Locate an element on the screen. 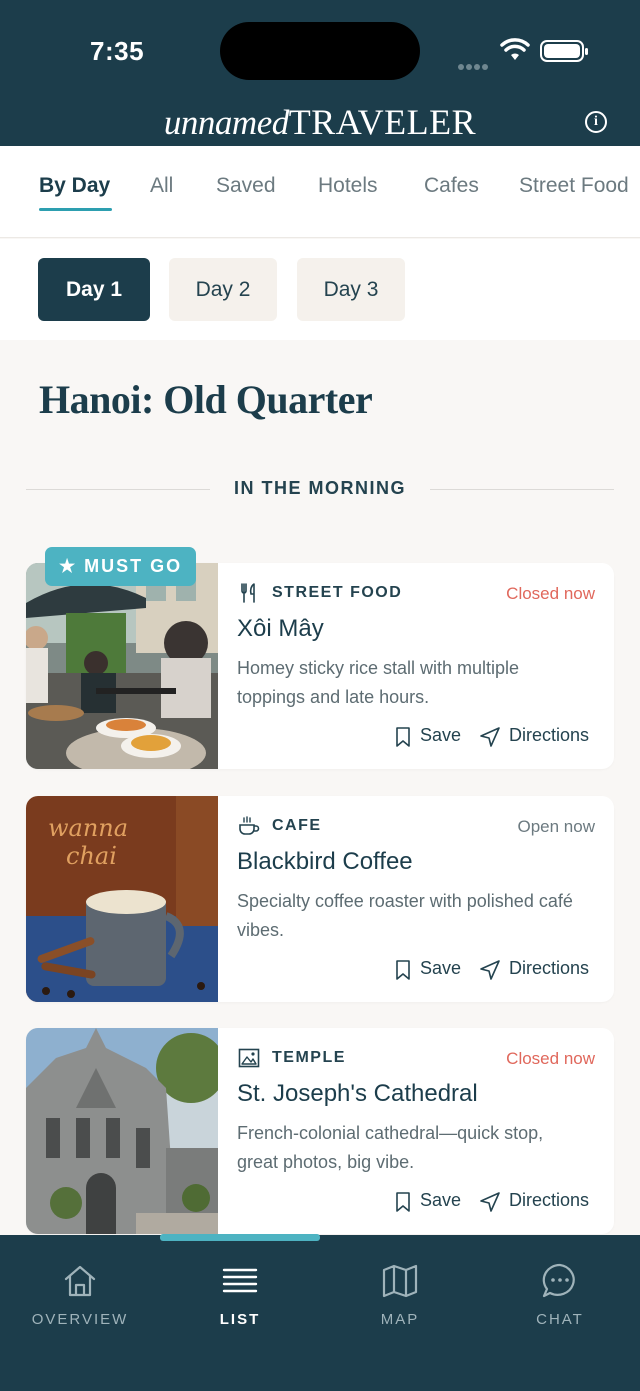 Image resolution: width=640 pixels, height=1391 pixels. home-icon is located at coordinates (80, 1281).